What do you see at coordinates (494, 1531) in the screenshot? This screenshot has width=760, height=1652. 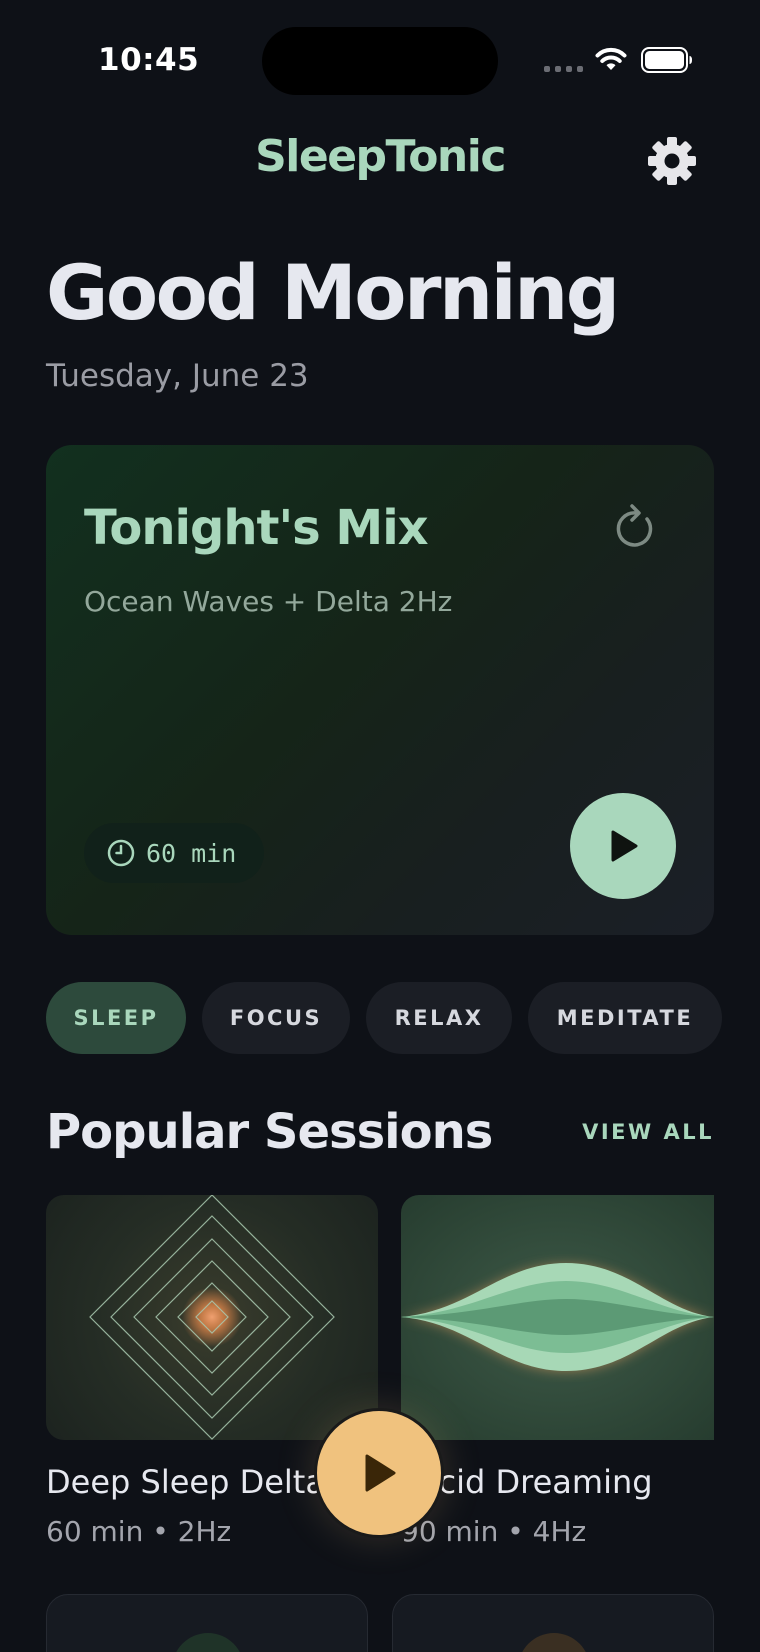 I see `session-meta: 90 min • 4Hz` at bounding box center [494, 1531].